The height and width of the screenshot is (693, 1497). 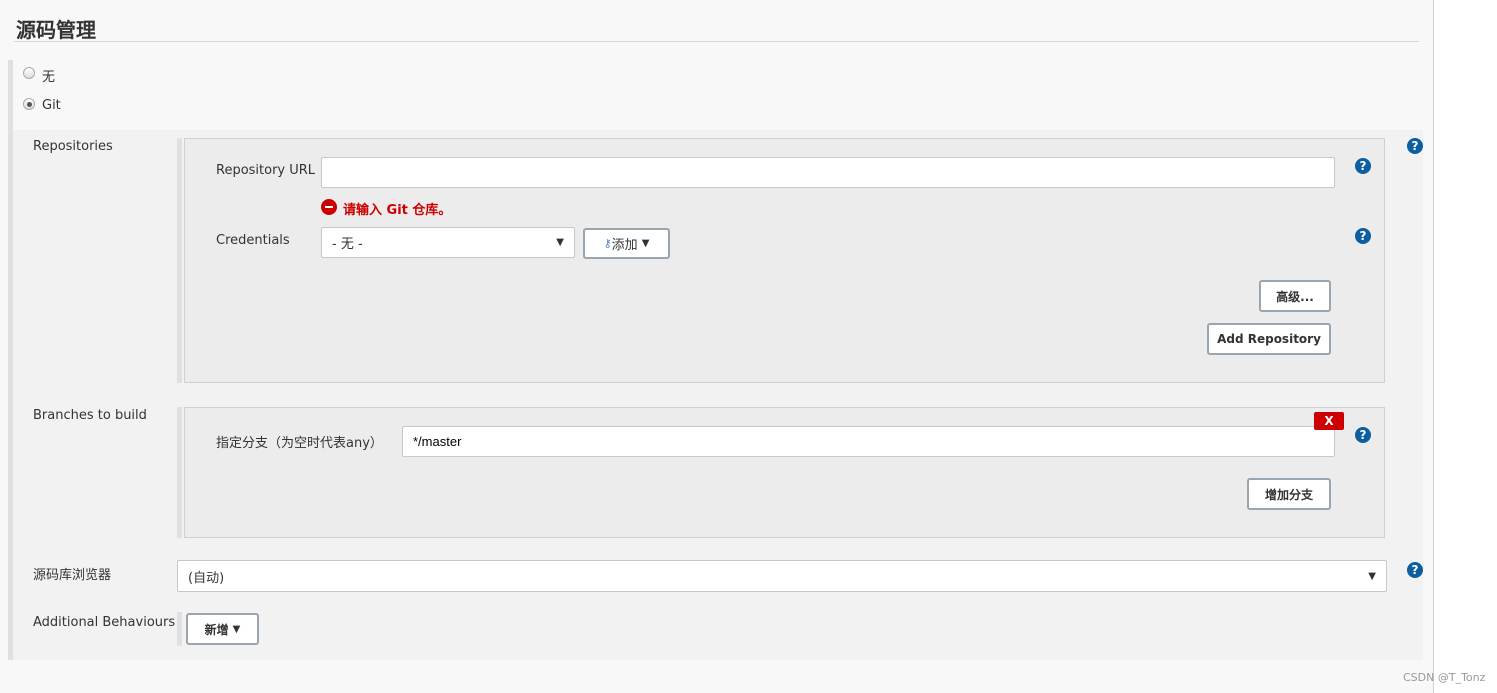 I want to click on add-label: 添加, so click(x=624, y=245).